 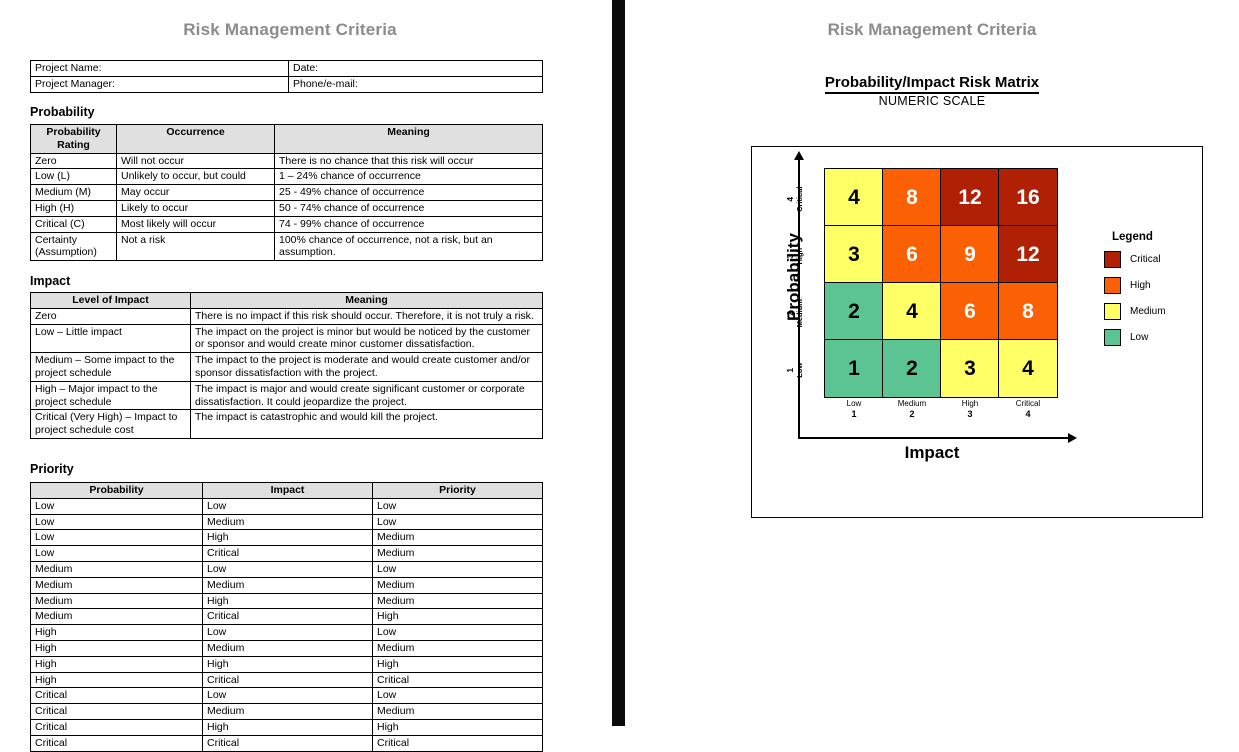 I want to click on y-axis-tick: 4 Critical, so click(x=794, y=199).